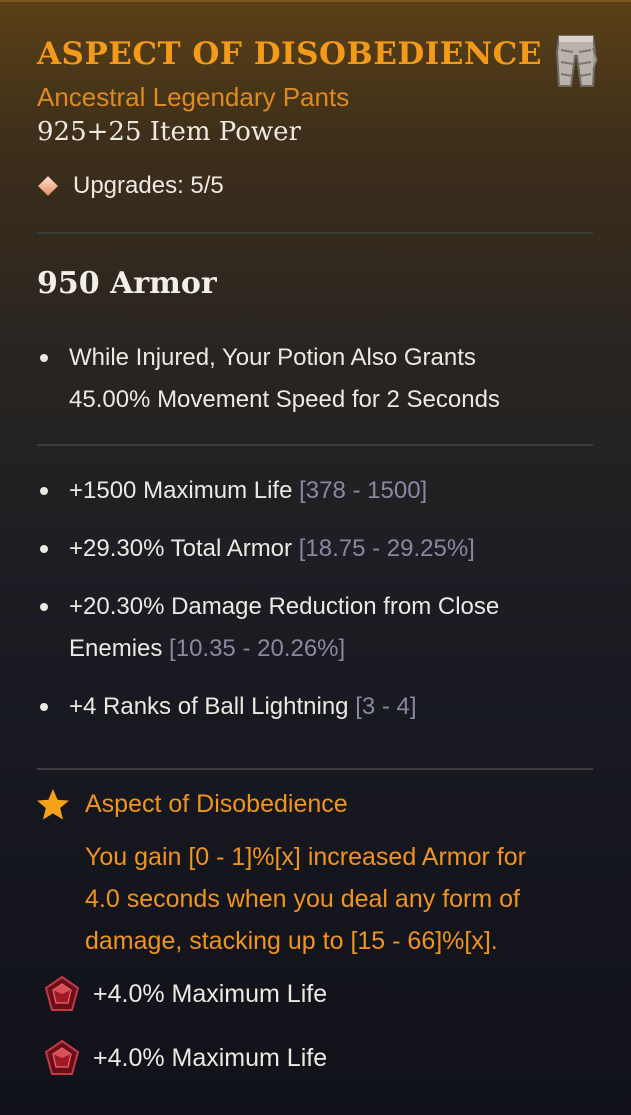 Image resolution: width=631 pixels, height=1115 pixels. What do you see at coordinates (209, 706) in the screenshot?
I see `affix-text: +4 Ranks of Ball Lightning` at bounding box center [209, 706].